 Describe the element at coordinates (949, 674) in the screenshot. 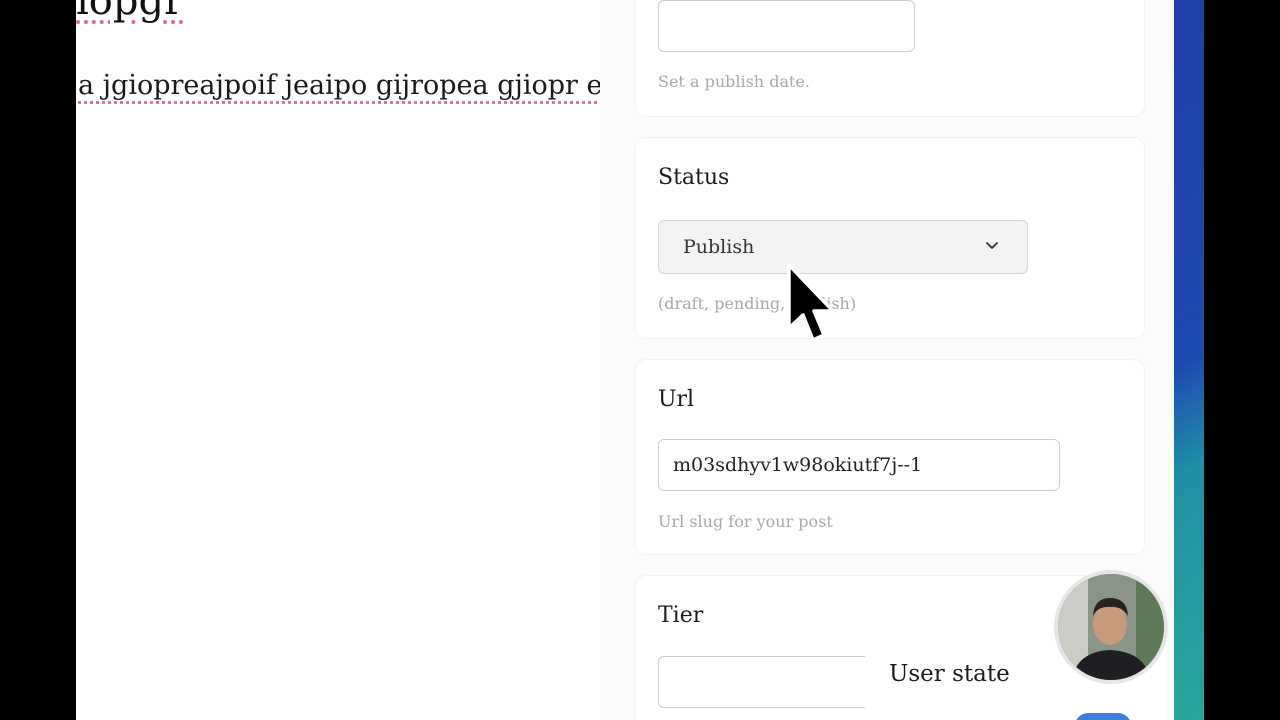

I see `user-state-label: User state` at that location.